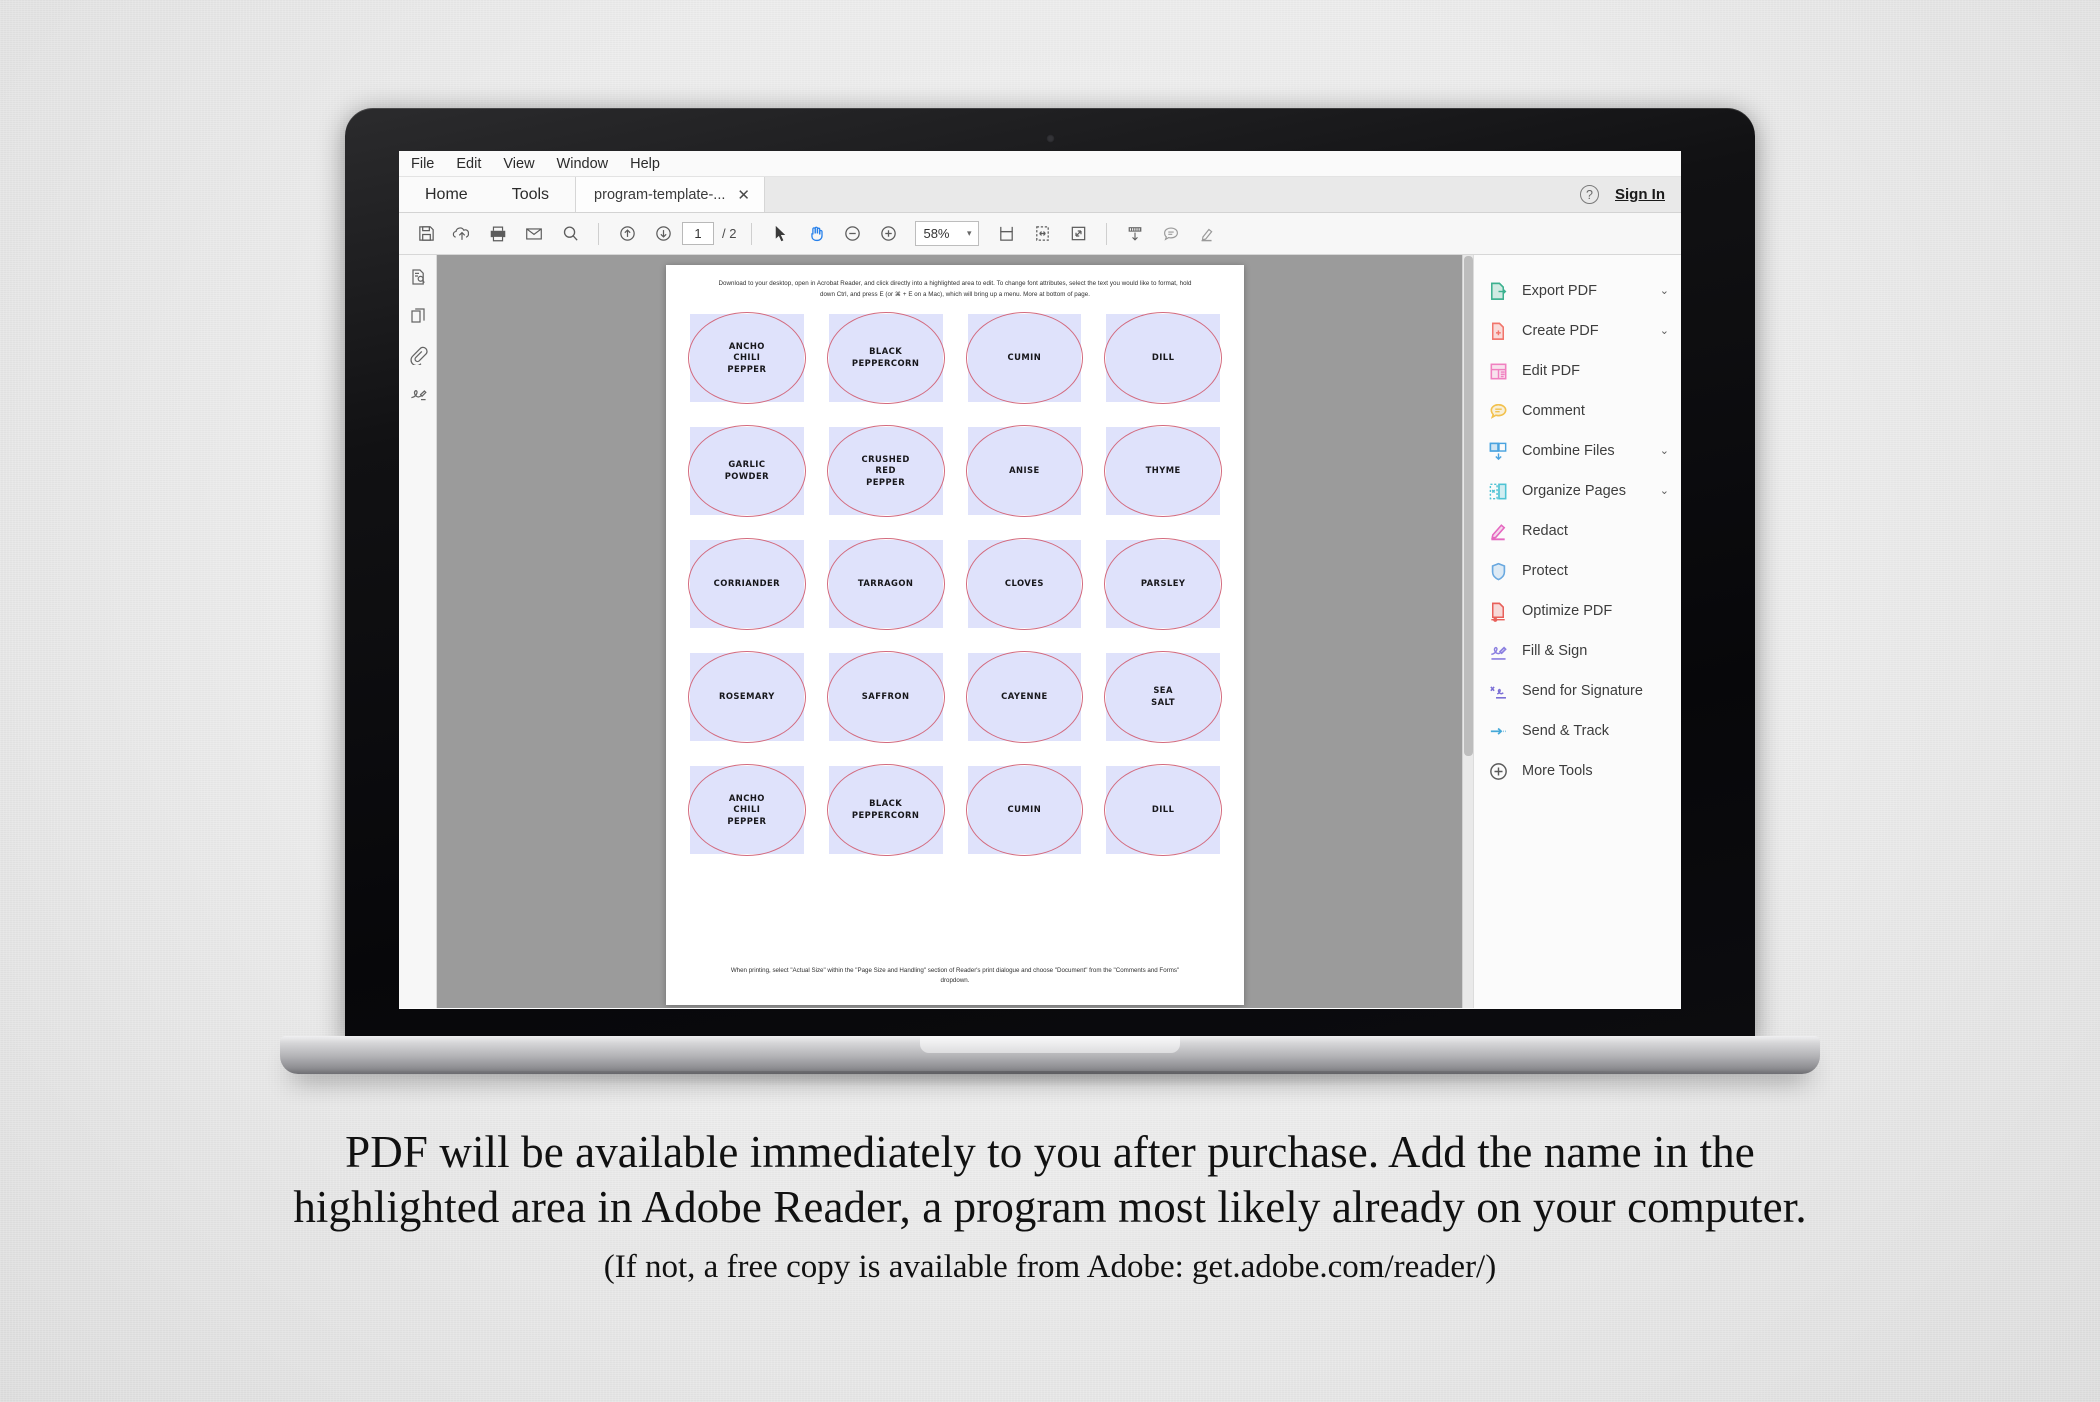 The image size is (2100, 1402). I want to click on tool-item-send-track: Send & Track, so click(1577, 731).